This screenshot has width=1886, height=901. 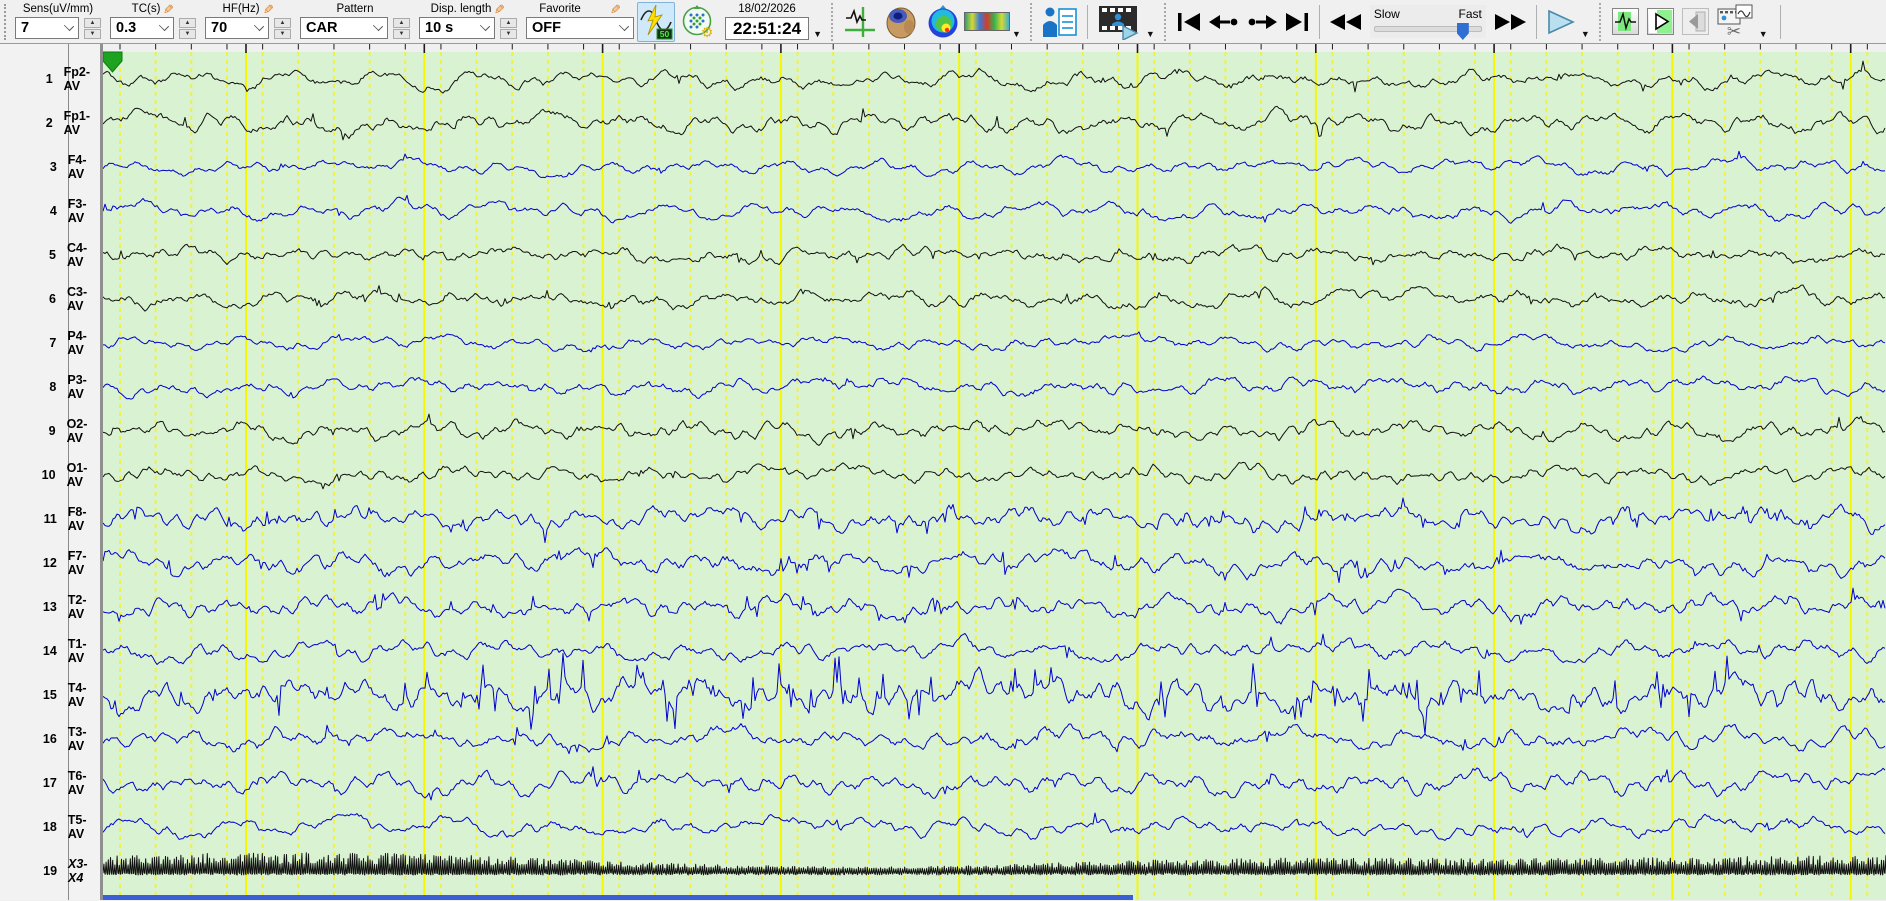 I want to click on dsa-dropdown-caret: ▼, so click(x=1016, y=34).